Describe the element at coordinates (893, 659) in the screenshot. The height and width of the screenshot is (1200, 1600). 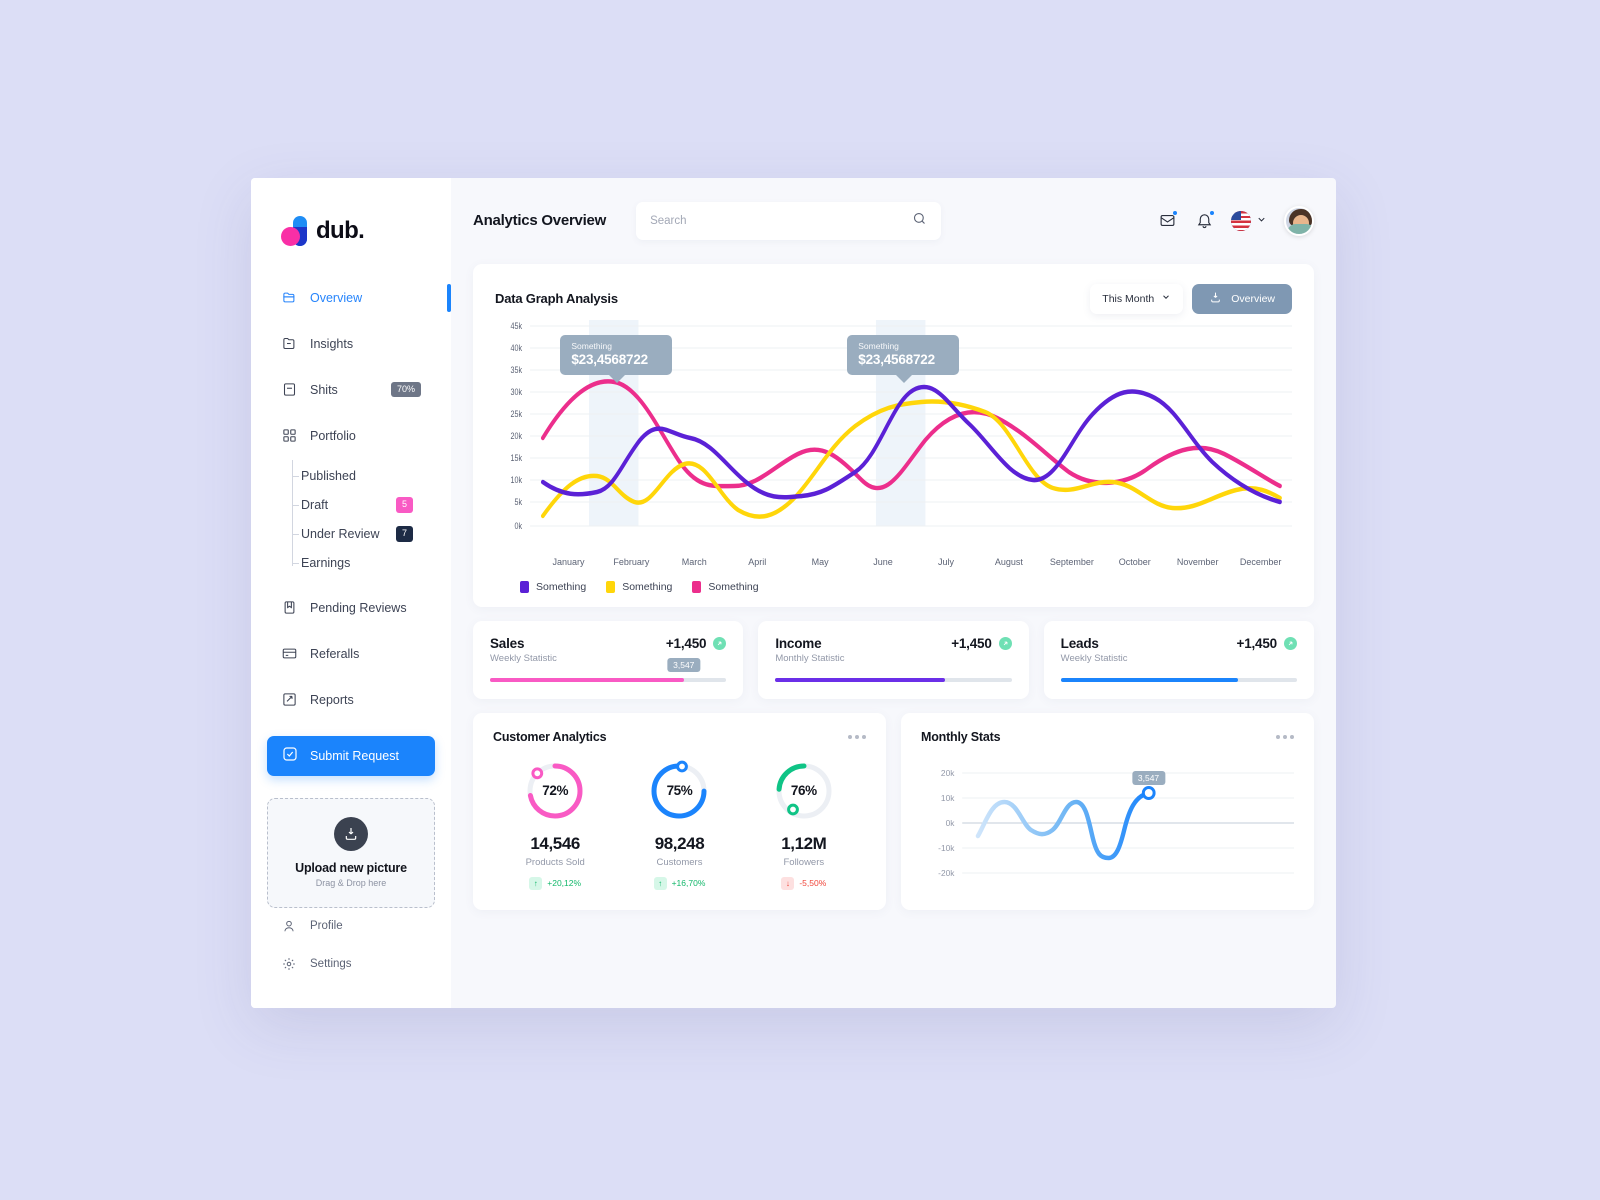
I see `stat-card-income: Income Monthly Statistic +1,450` at that location.